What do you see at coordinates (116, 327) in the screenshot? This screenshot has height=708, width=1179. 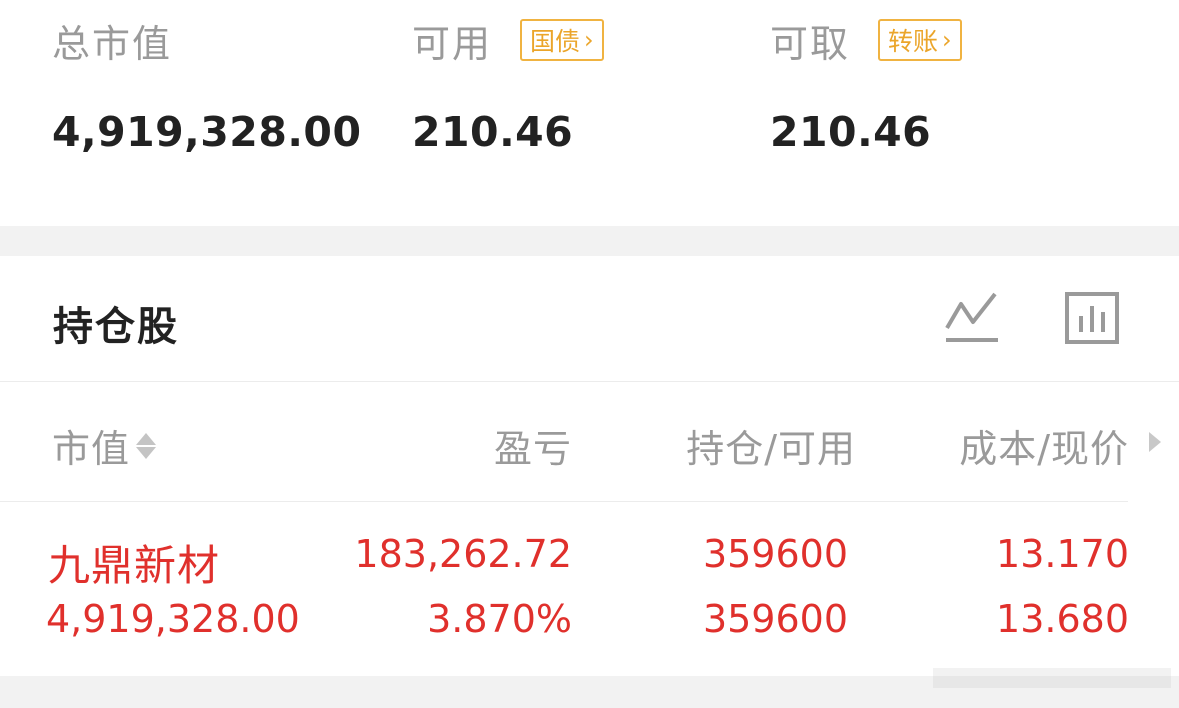 I see `holdings-title: 持仓股` at bounding box center [116, 327].